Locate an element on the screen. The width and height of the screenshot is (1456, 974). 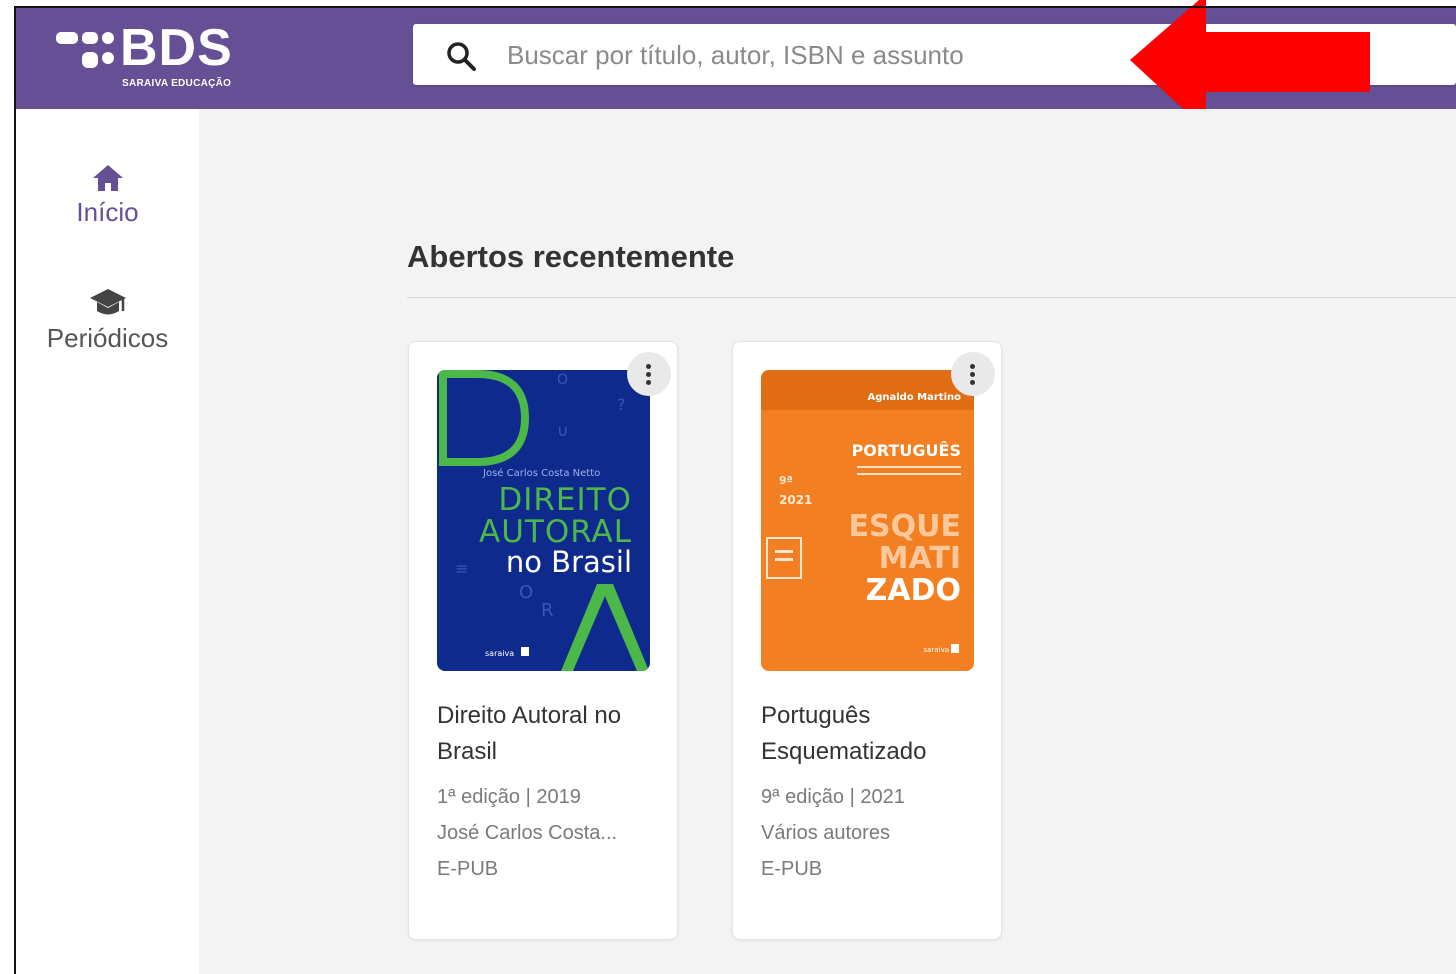
svg-text: DIREITO is located at coordinates (565, 500).